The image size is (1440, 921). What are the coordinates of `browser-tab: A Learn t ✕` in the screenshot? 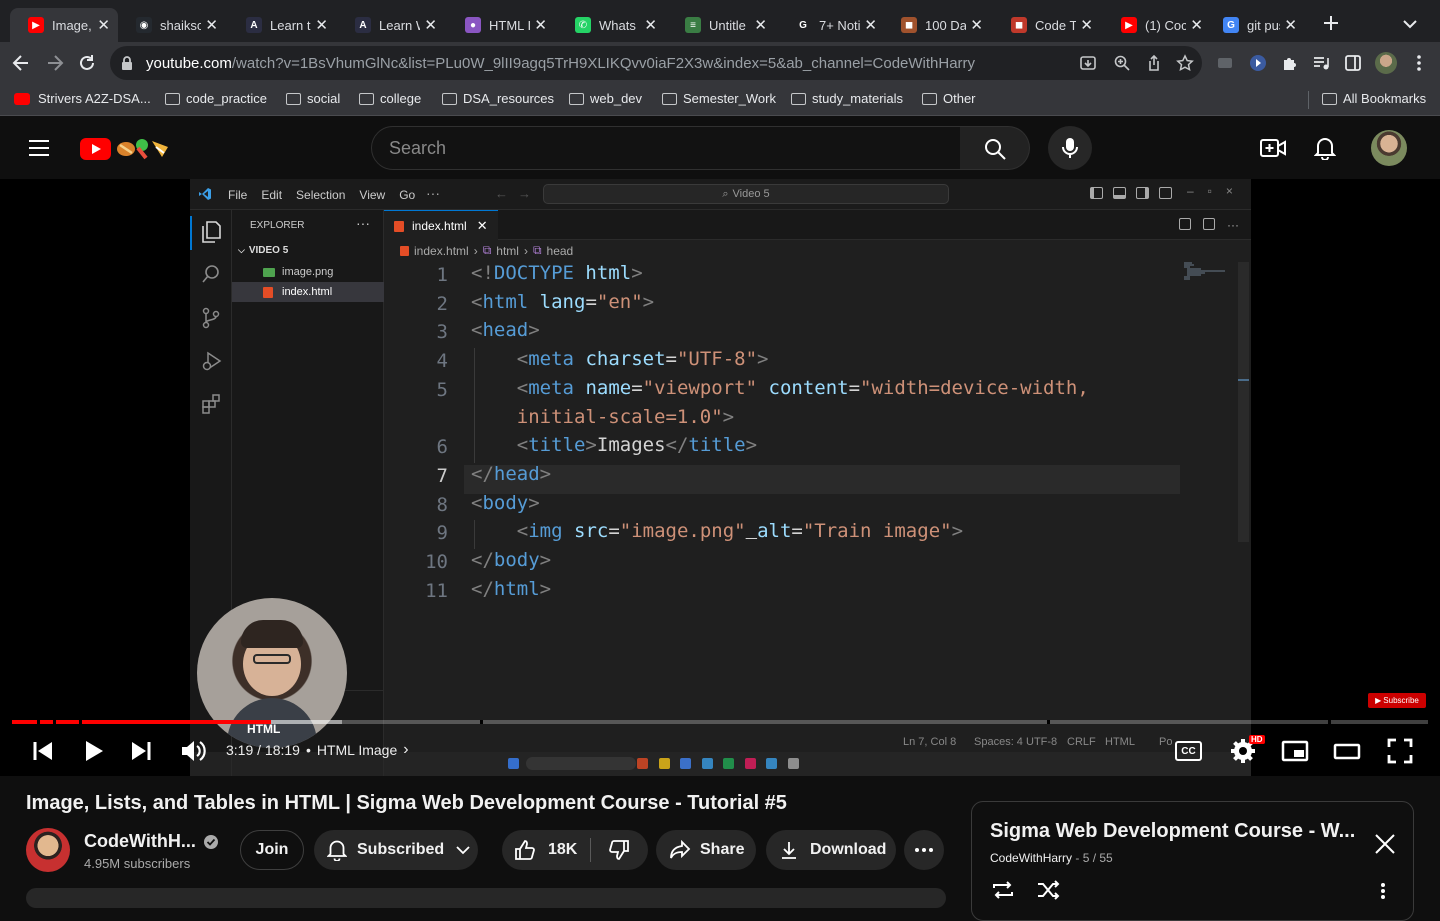 It's located at (282, 25).